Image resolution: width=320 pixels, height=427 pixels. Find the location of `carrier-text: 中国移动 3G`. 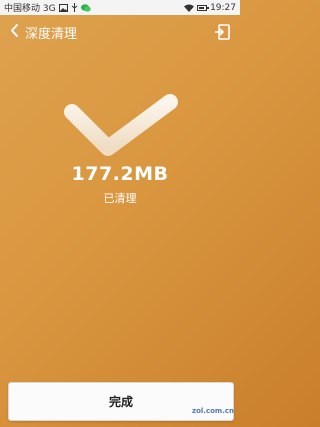

carrier-text: 中国移动 3G is located at coordinates (30, 9).